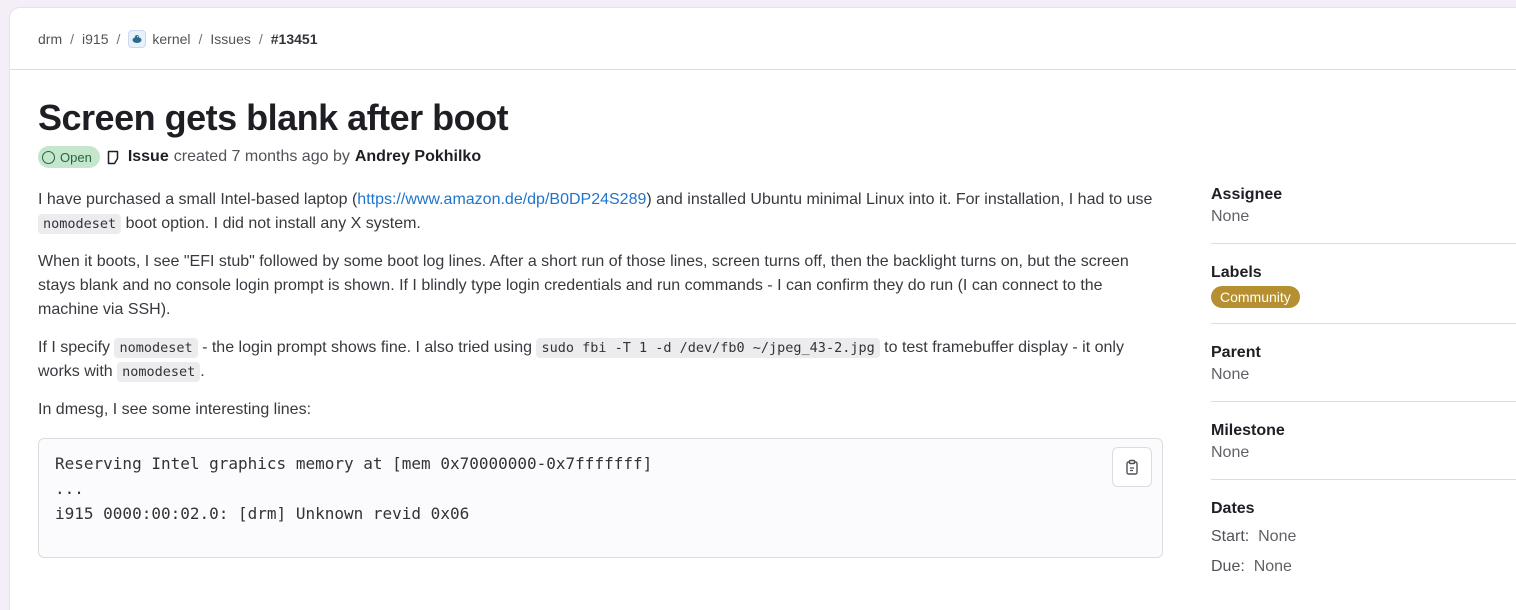 The image size is (1516, 610). What do you see at coordinates (1251, 566) in the screenshot?
I see `sidebar-due-date: Due: None` at bounding box center [1251, 566].